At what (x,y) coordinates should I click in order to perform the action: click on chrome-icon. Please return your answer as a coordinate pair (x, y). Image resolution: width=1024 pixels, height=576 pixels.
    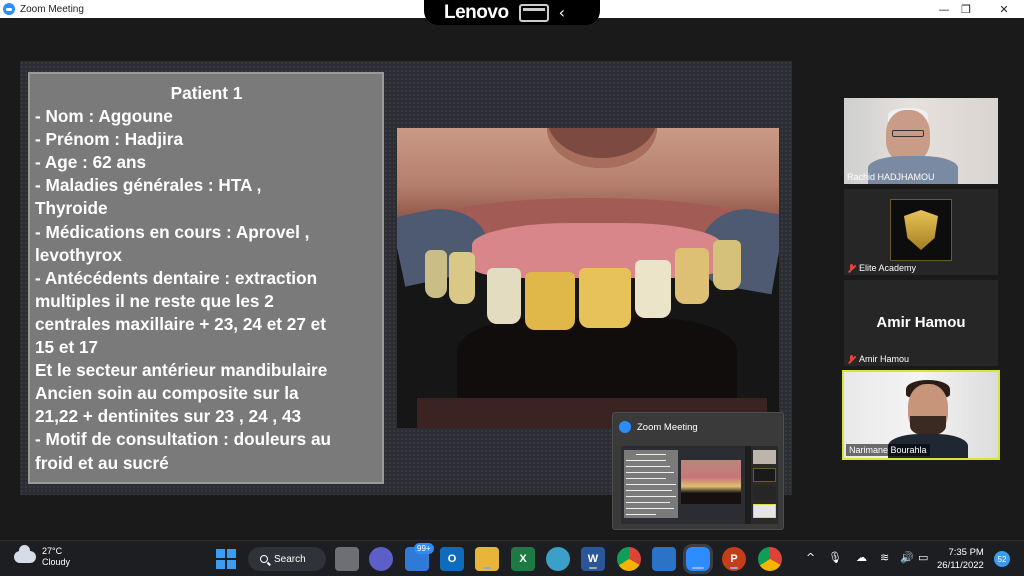
    Looking at the image, I should click on (629, 559).